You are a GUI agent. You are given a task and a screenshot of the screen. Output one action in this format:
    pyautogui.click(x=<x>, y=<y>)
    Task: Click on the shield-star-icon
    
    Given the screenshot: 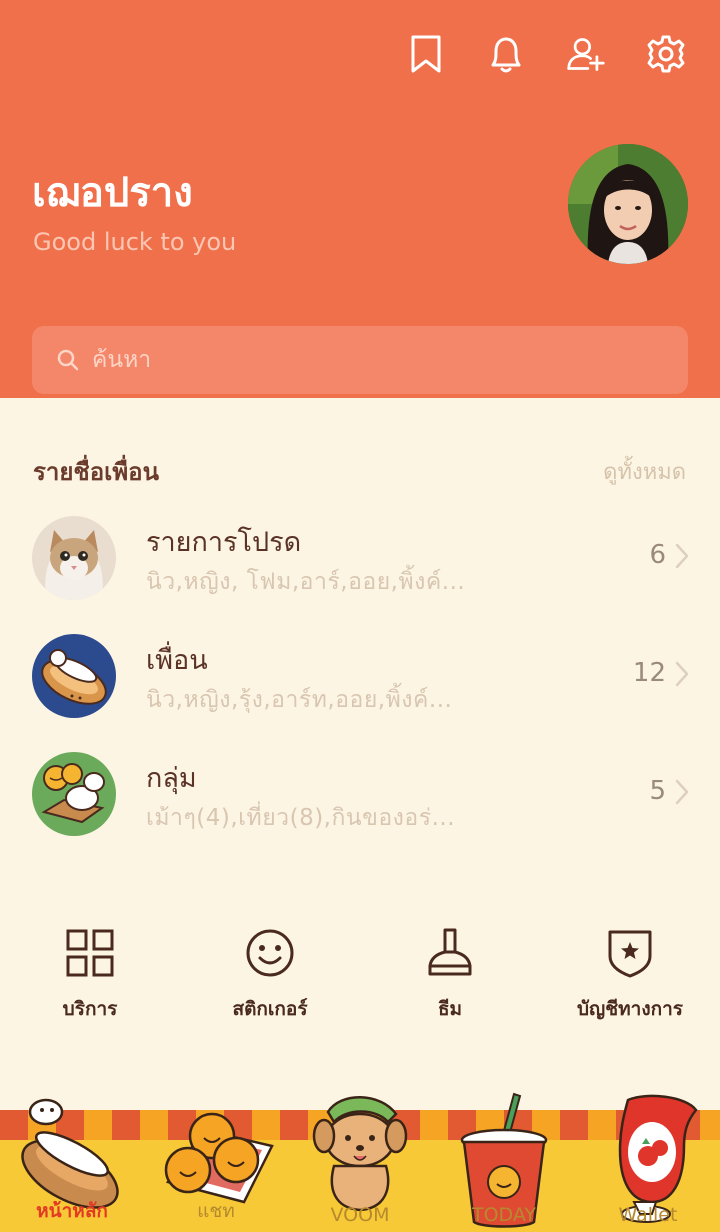 What is the action you would take?
    pyautogui.click(x=630, y=954)
    